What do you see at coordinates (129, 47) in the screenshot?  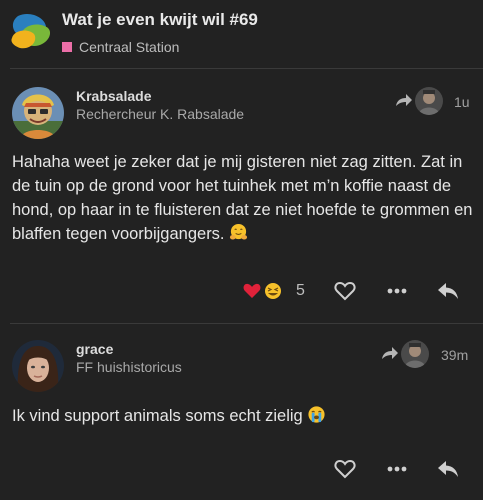 I see `category-name: Centraal Station` at bounding box center [129, 47].